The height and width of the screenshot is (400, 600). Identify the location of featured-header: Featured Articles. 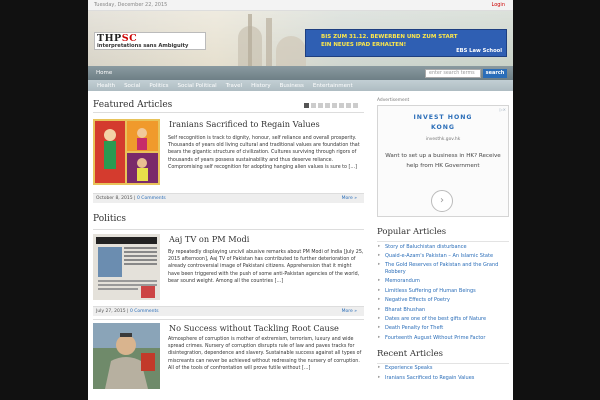
(228, 105).